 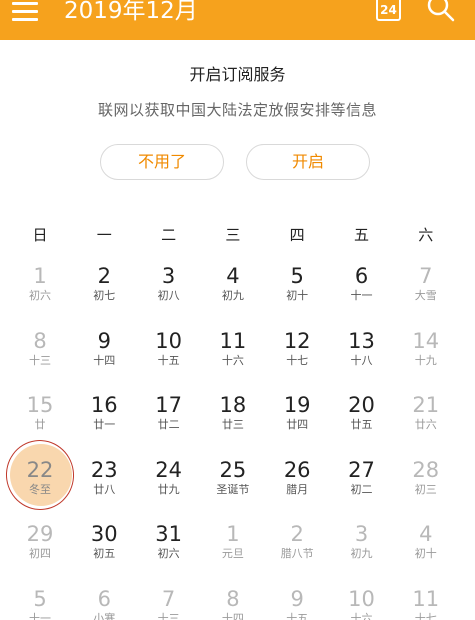 I want to click on lunar-date: 圣诞节, so click(x=233, y=489).